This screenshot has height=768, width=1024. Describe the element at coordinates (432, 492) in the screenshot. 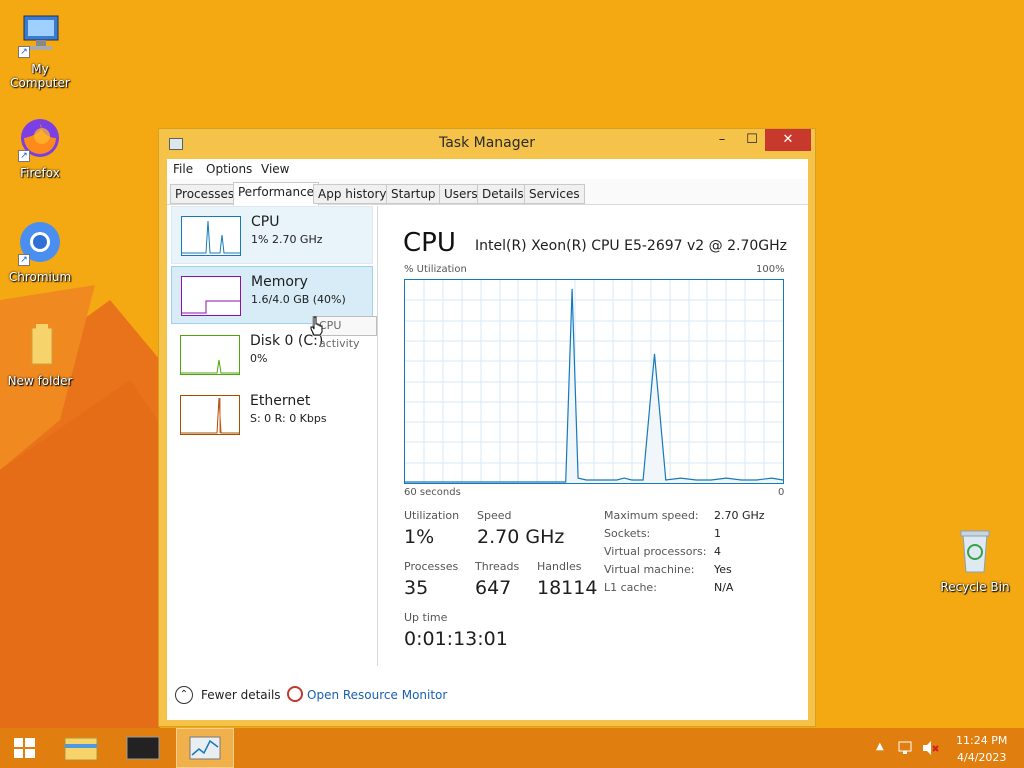

I see `graph-label-time: 60 seconds` at that location.